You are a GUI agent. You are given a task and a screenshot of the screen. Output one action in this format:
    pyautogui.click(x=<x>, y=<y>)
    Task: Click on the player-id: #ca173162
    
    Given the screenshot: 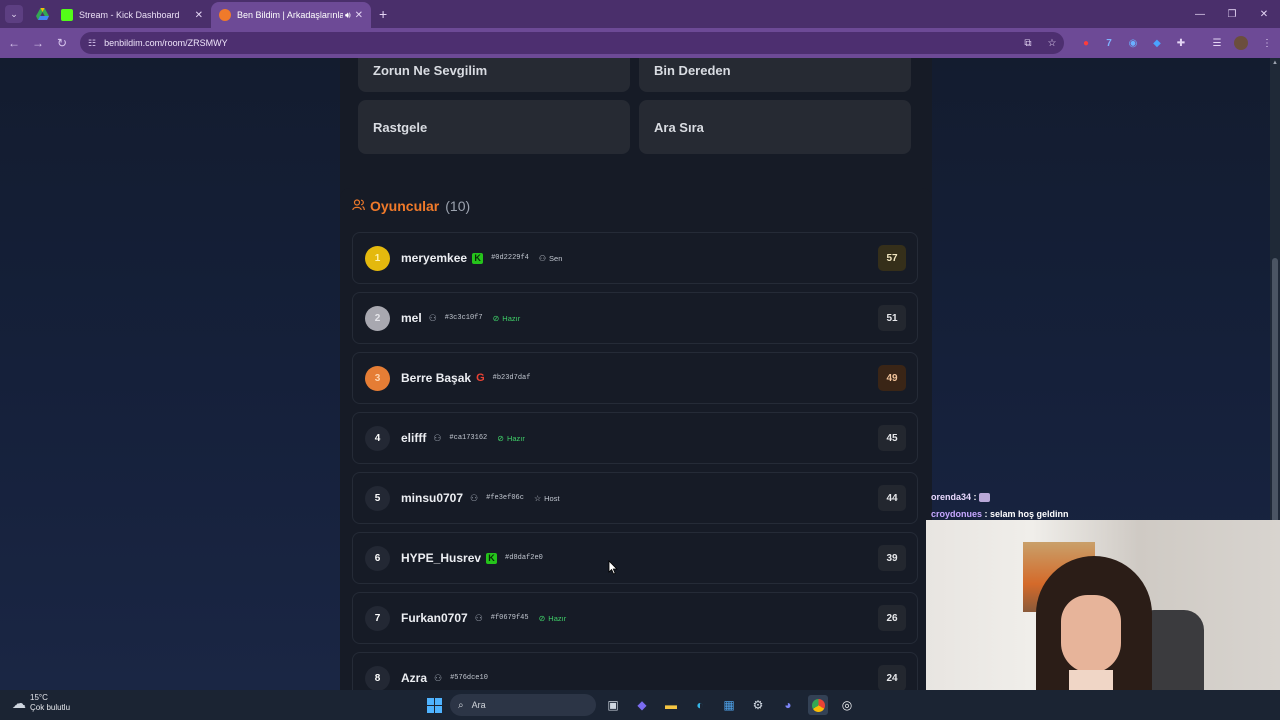 What is the action you would take?
    pyautogui.click(x=468, y=438)
    